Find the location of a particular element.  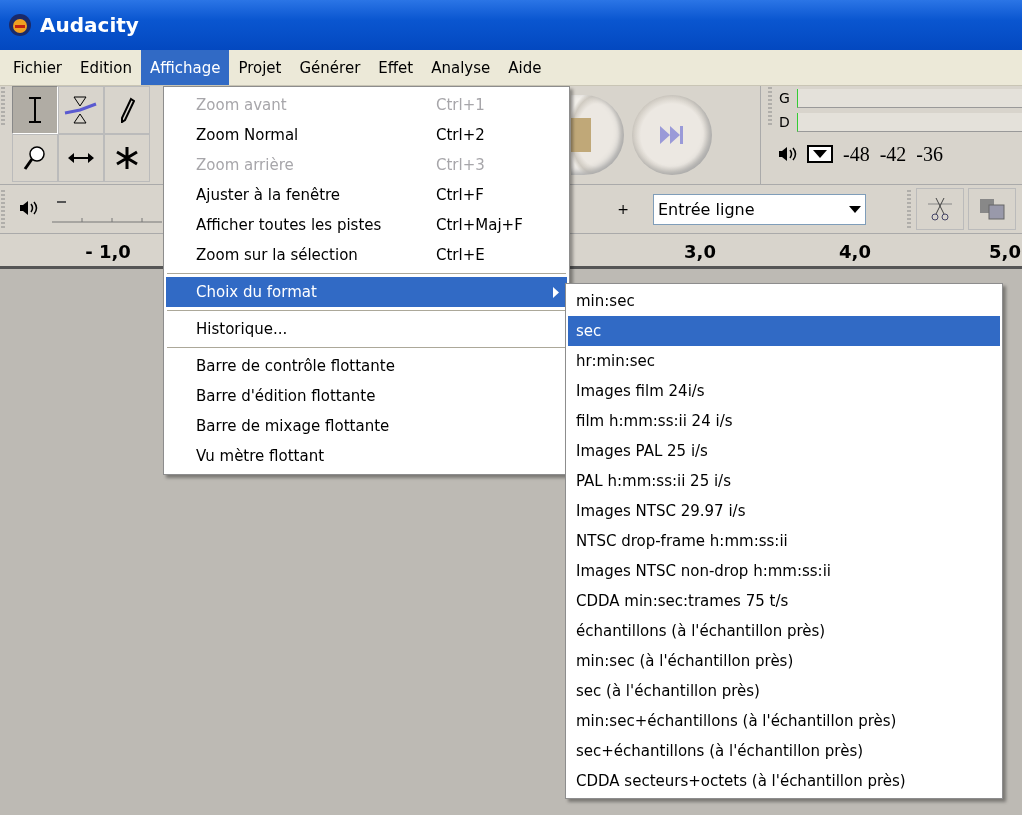

menu-item: échantillons (à l'échantillon près) is located at coordinates (784, 631).